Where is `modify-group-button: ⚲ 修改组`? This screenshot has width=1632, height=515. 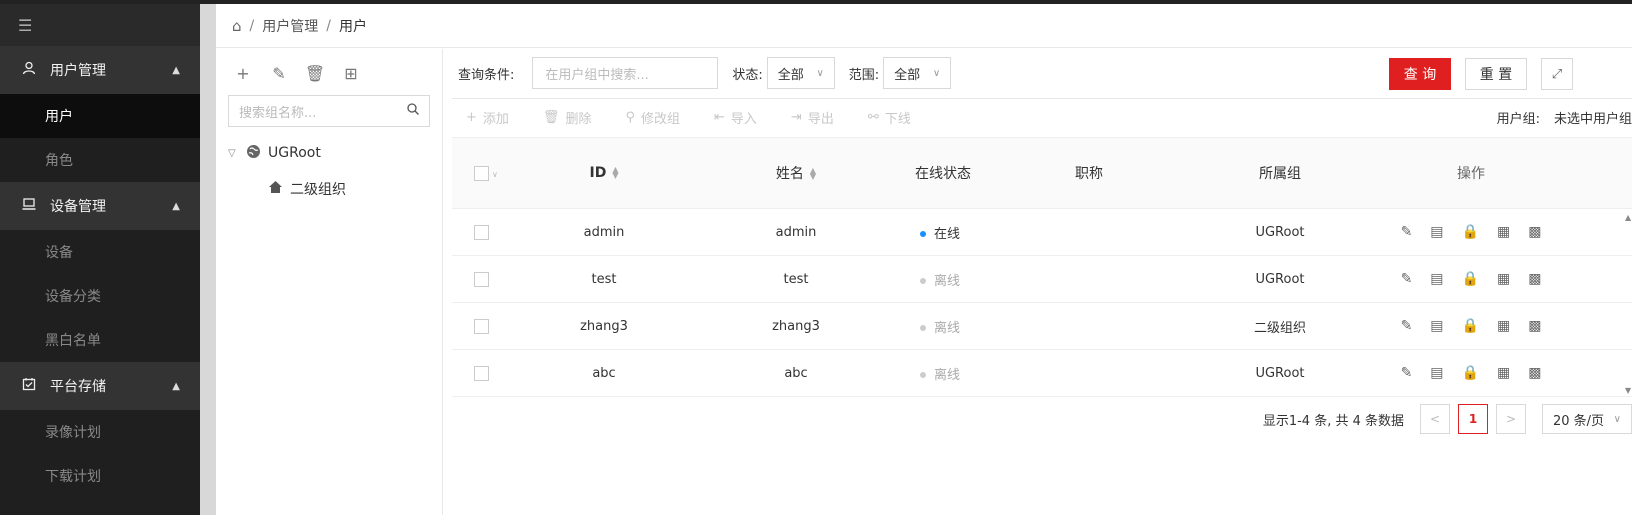 modify-group-button: ⚲ 修改组 is located at coordinates (652, 117).